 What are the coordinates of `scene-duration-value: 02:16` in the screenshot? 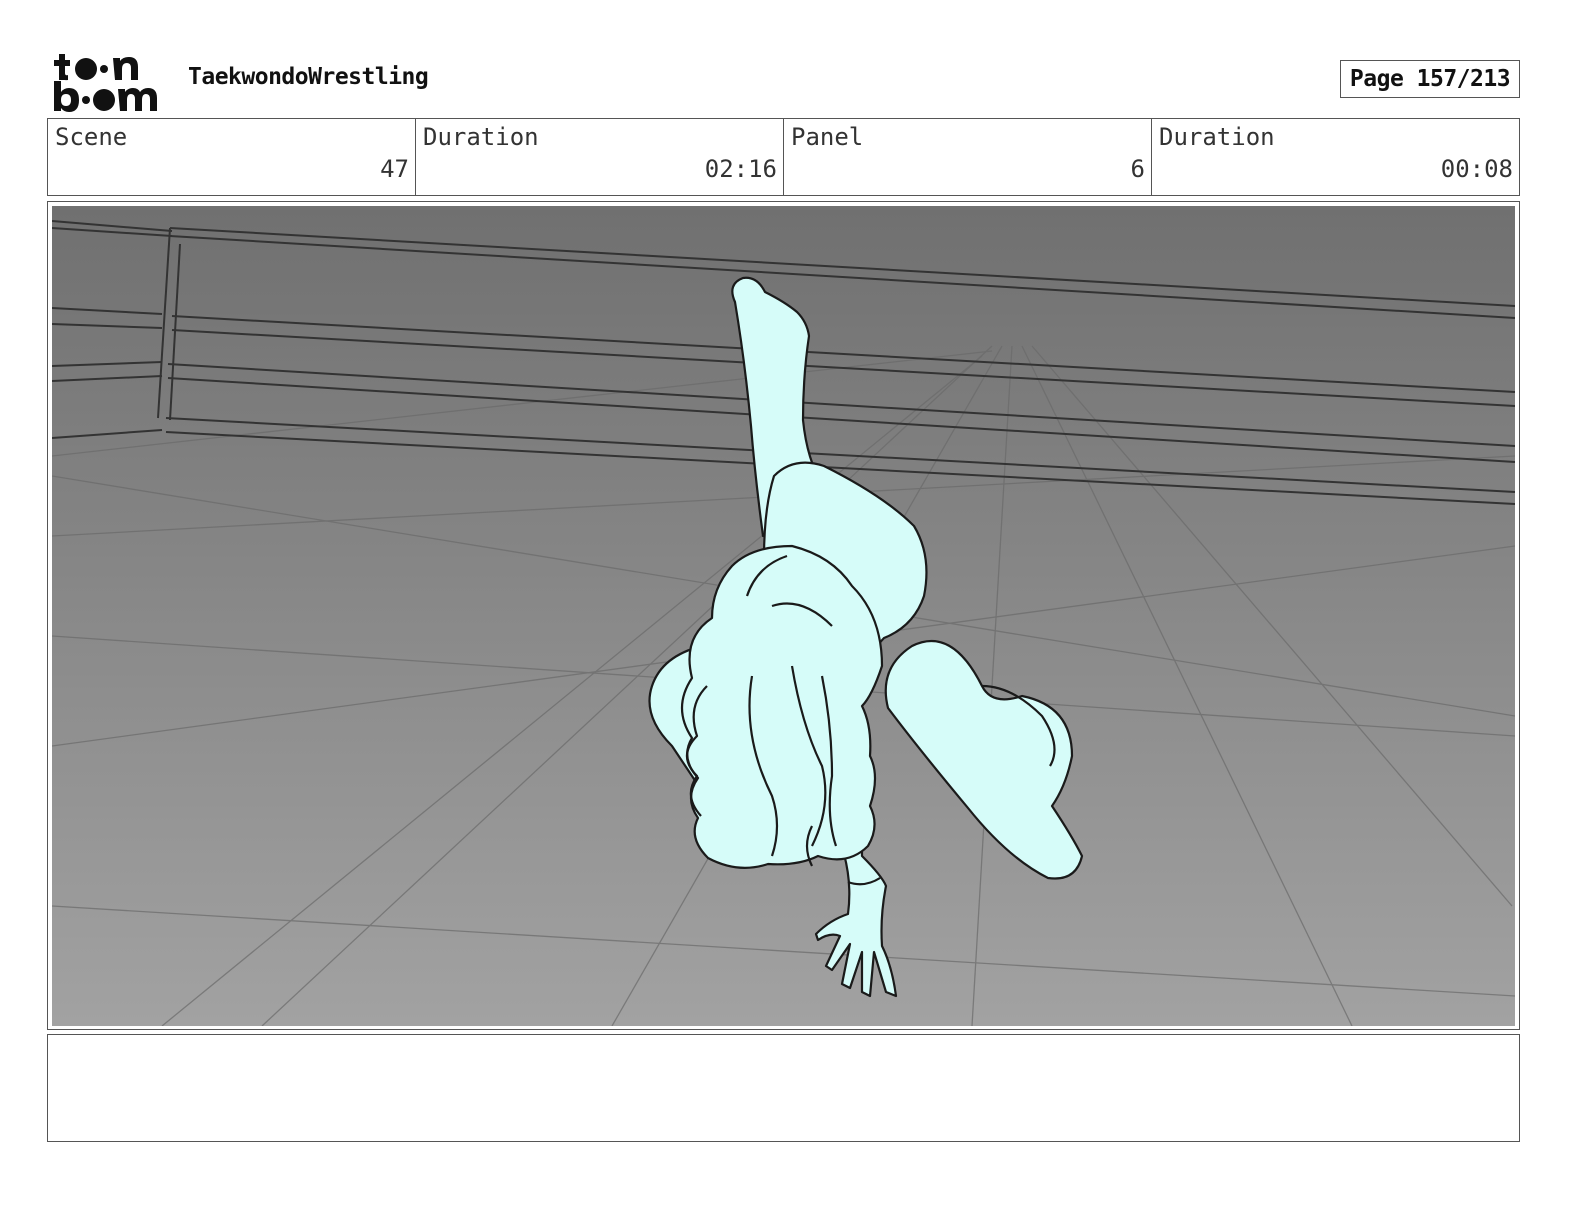 It's located at (740, 169).